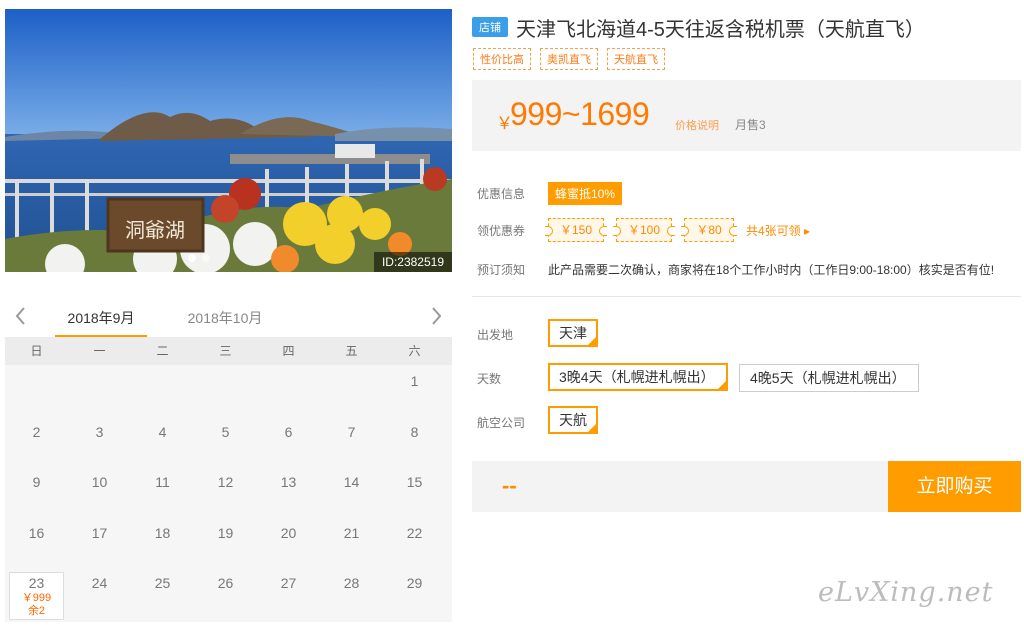 This screenshot has height=627, width=1024. I want to click on airline-label: 航空公司, so click(501, 423).